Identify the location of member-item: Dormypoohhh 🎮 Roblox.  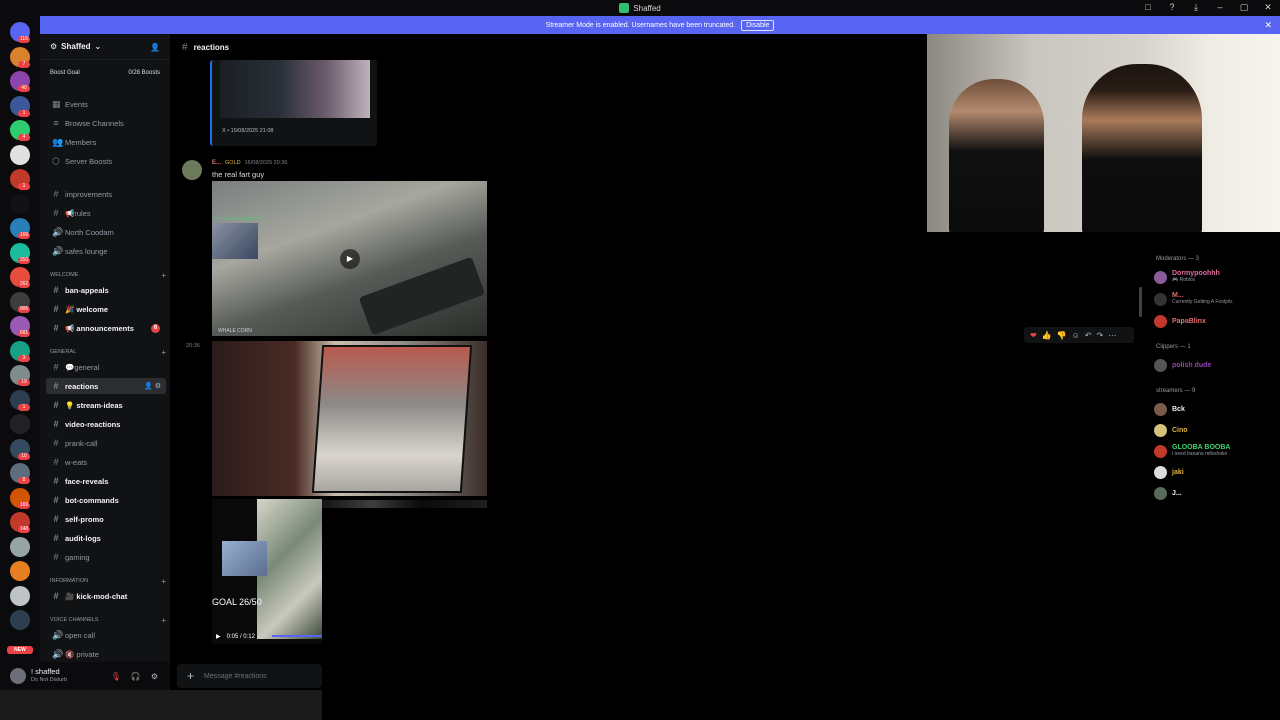
(1215, 277).